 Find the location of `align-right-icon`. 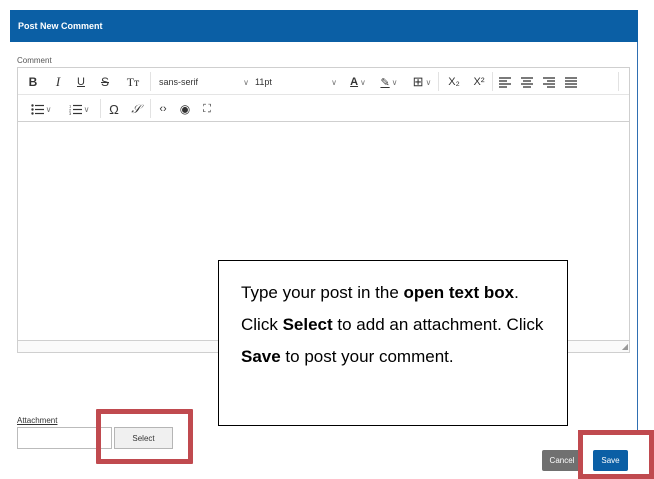

align-right-icon is located at coordinates (549, 82).